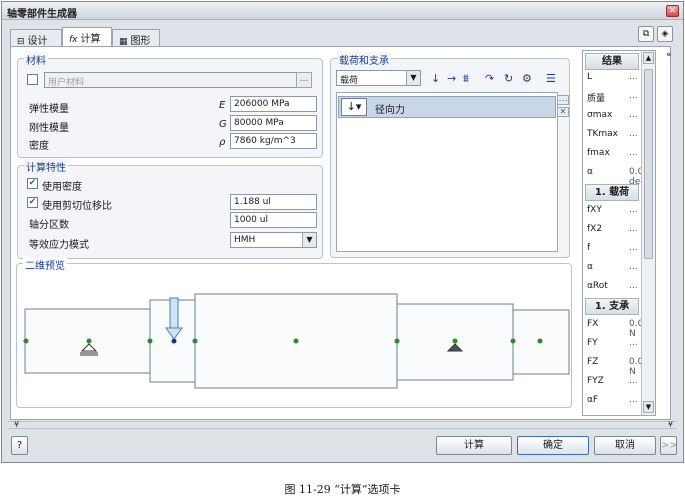 The width and height of the screenshot is (685, 502). What do you see at coordinates (49, 225) in the screenshot?
I see `divisions-label: 轴分区数` at bounding box center [49, 225].